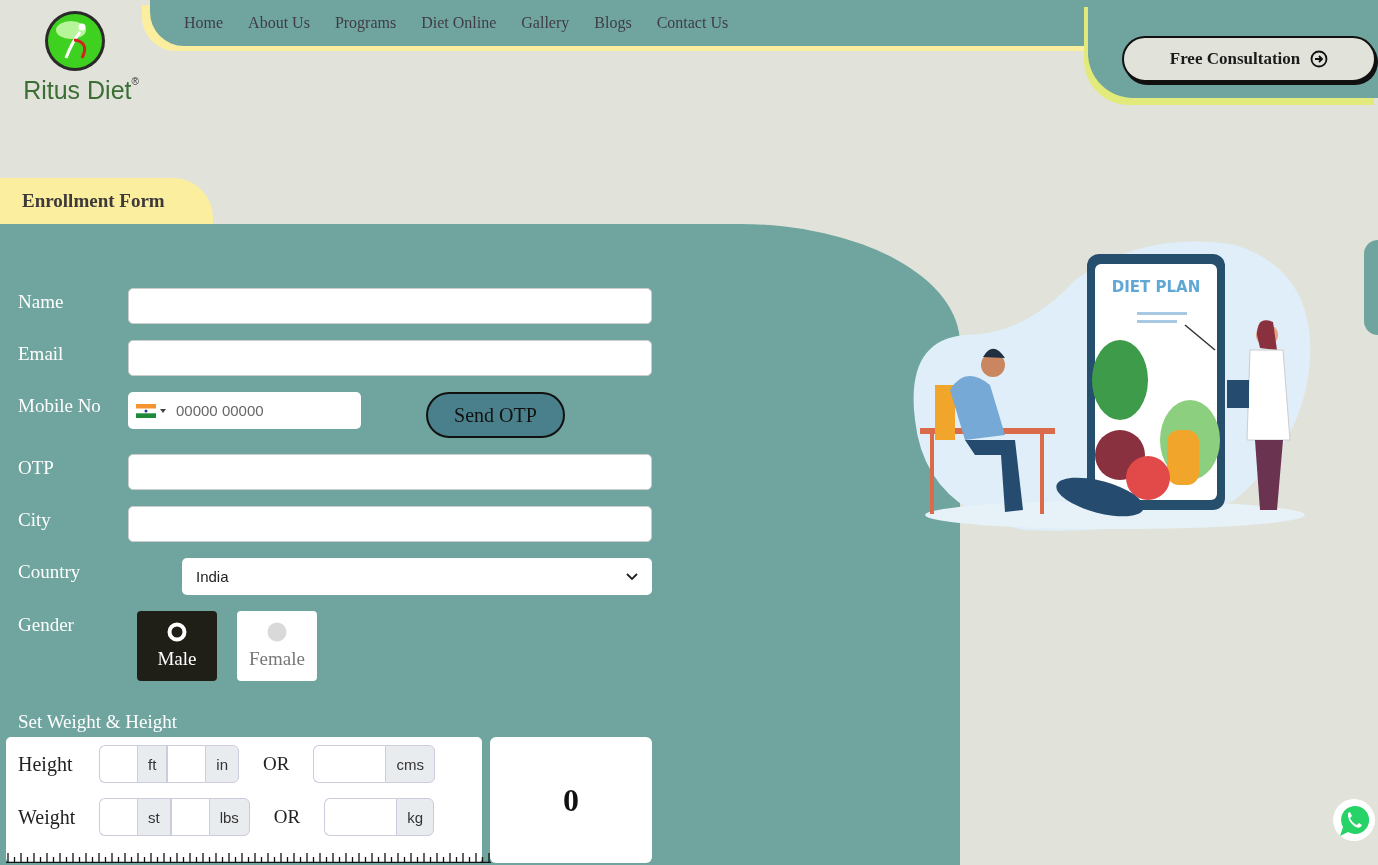 The image size is (1378, 865). I want to click on nav-link: Contact Us, so click(692, 23).